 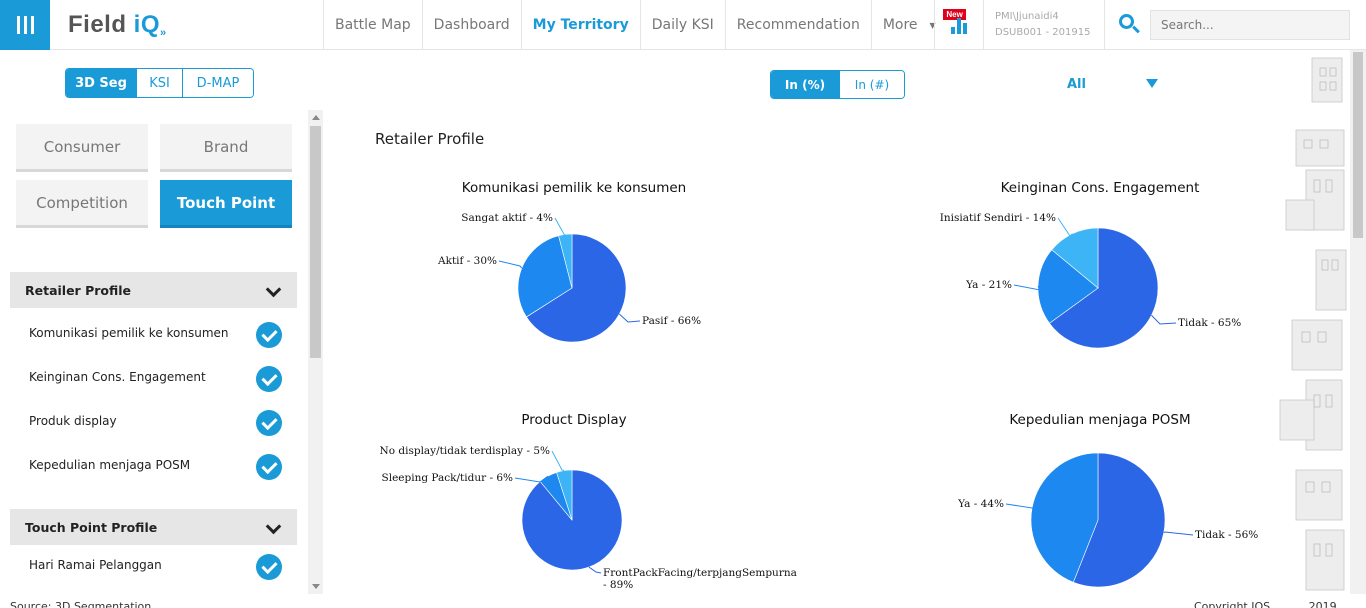 I want to click on sidebar-scrollbar, so click(x=315, y=352).